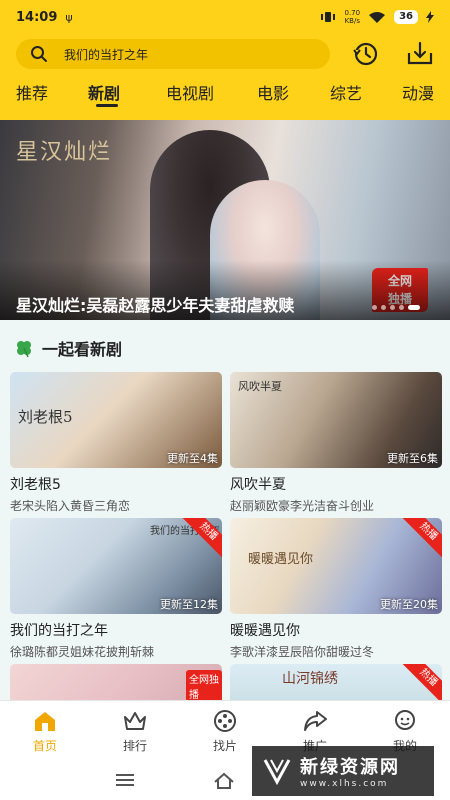 Image resolution: width=450 pixels, height=800 pixels. I want to click on episode-badge: 更新至4集, so click(192, 458).